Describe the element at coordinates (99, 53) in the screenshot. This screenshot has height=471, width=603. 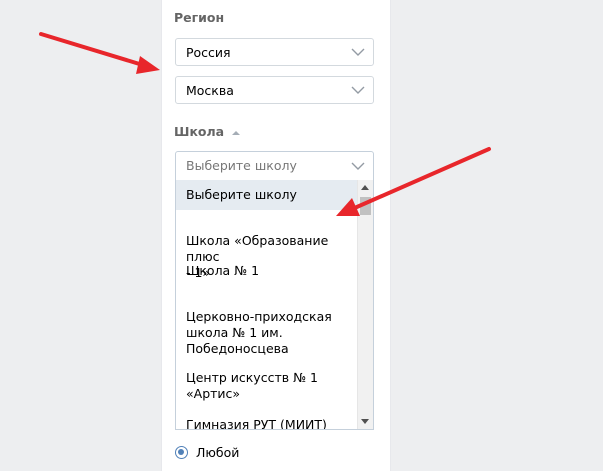
I see `annotation-arrow-region` at that location.